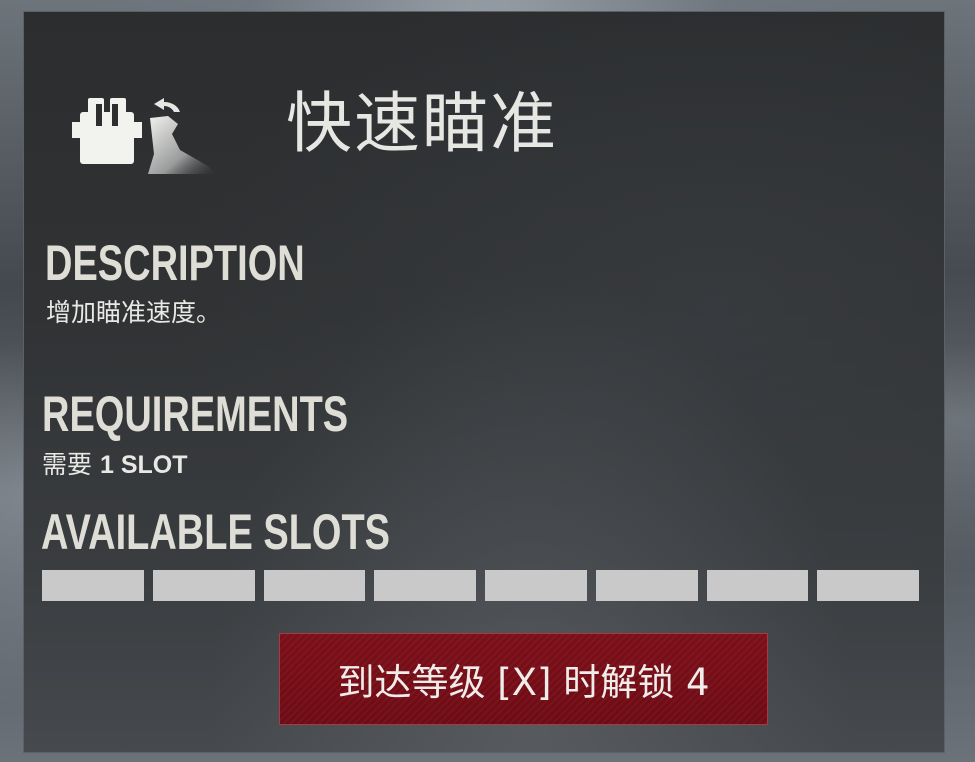  I want to click on unlock-button-label: 到达等级 [X] 时解锁 4, so click(523, 682).